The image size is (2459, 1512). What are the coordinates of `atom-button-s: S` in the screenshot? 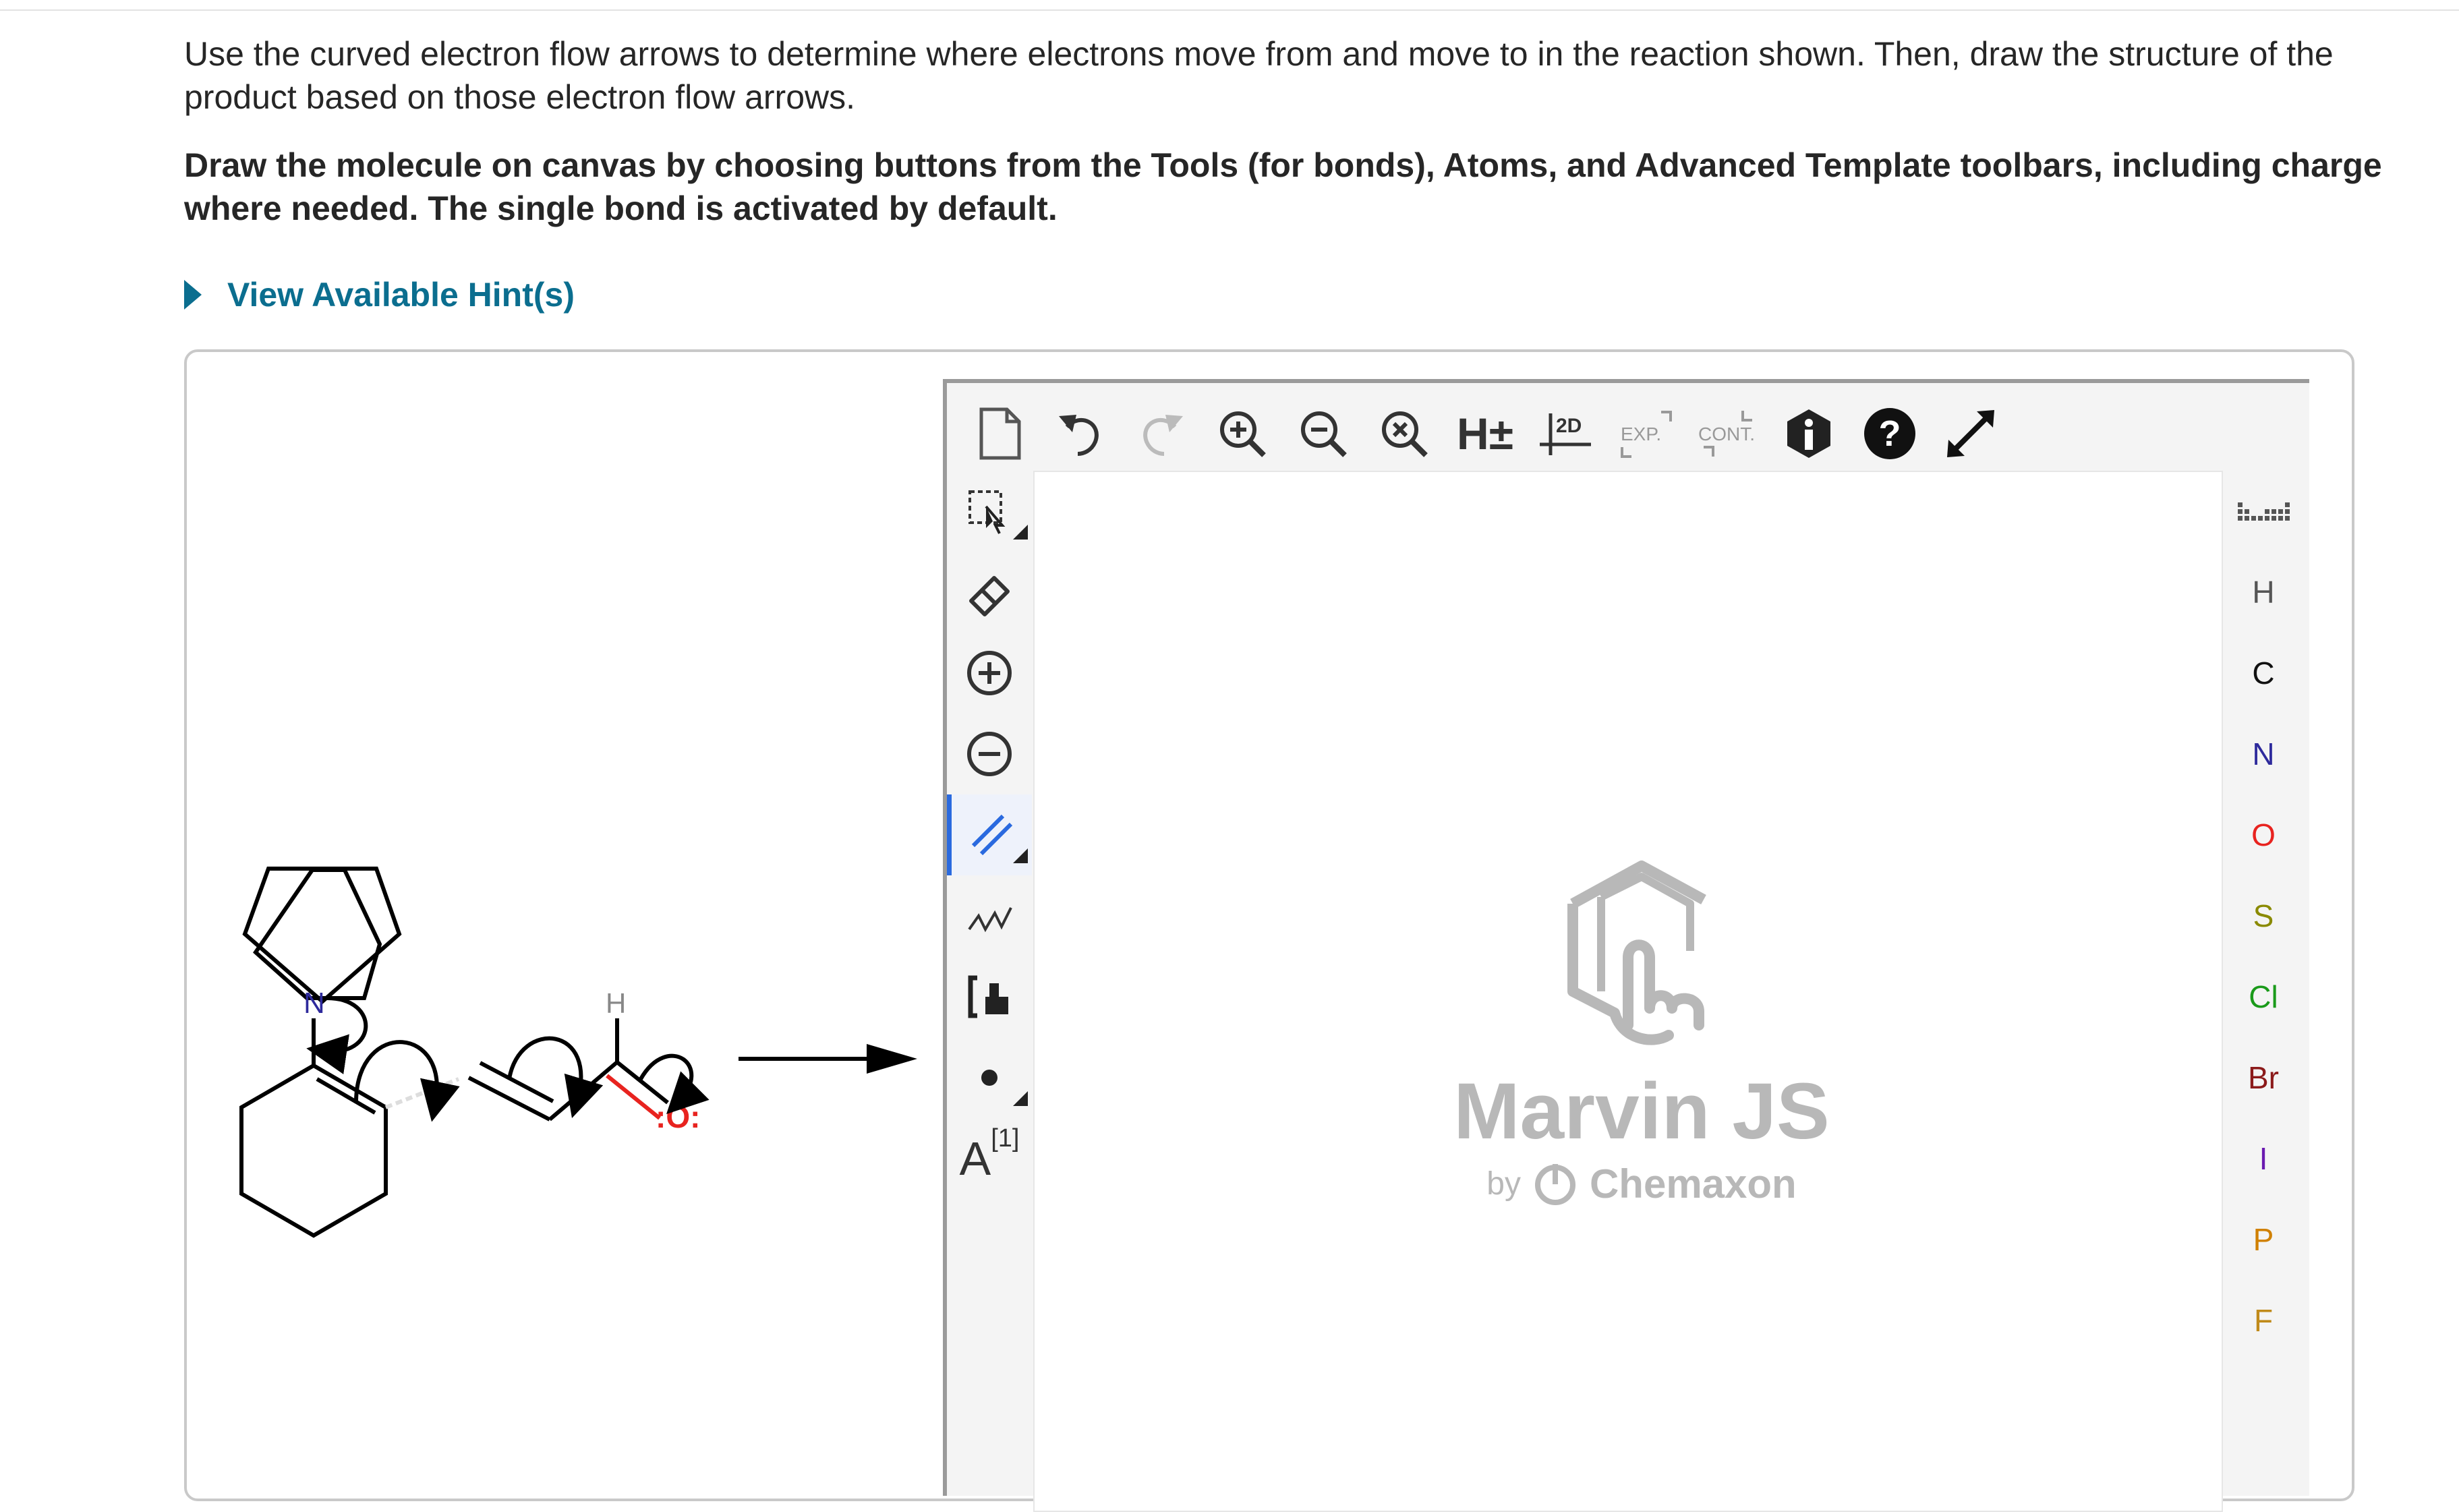 It's located at (2263, 915).